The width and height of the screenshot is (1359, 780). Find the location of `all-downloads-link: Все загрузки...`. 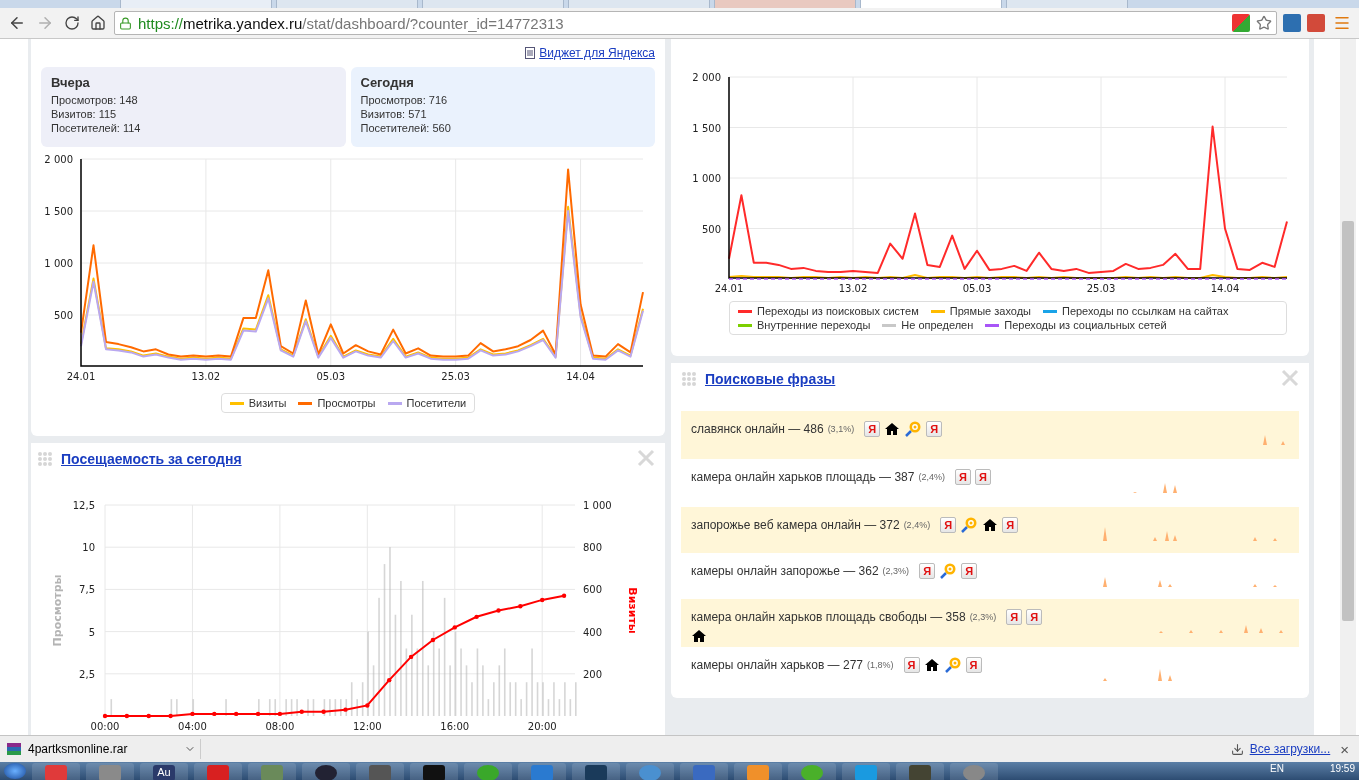

all-downloads-link: Все загрузки... is located at coordinates (1290, 749).